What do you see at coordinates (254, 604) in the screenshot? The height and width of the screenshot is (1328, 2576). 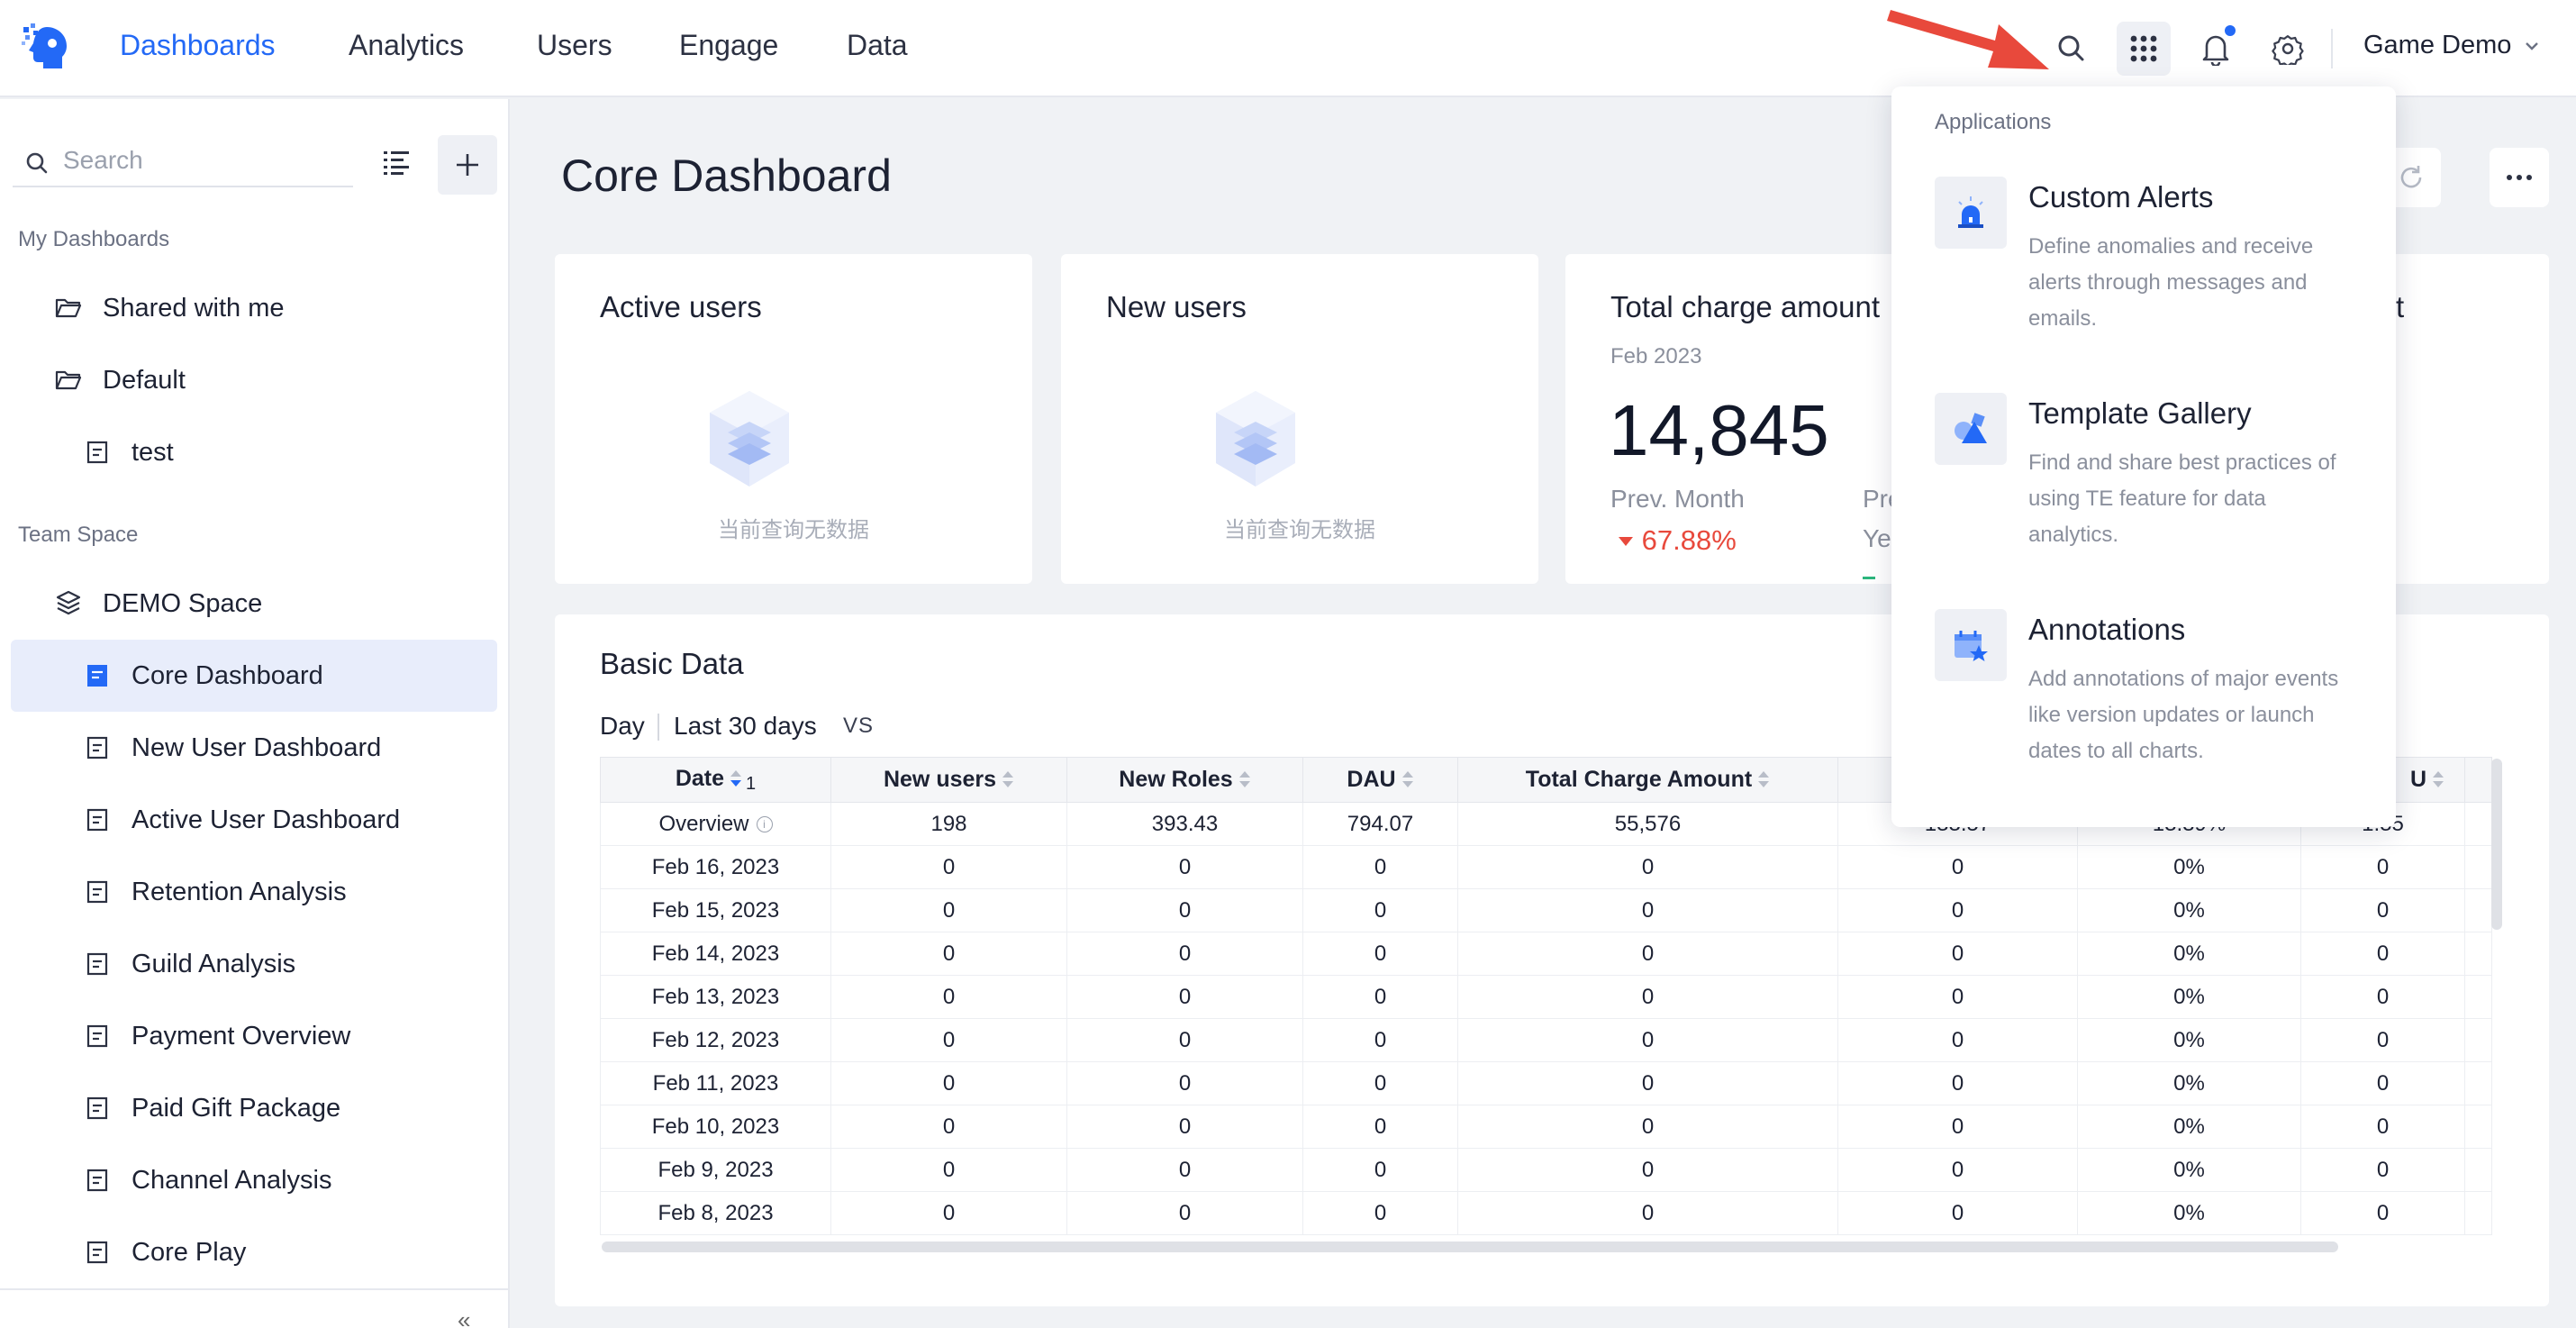 I see `sidebar-item-demo-space: DEMO Space` at bounding box center [254, 604].